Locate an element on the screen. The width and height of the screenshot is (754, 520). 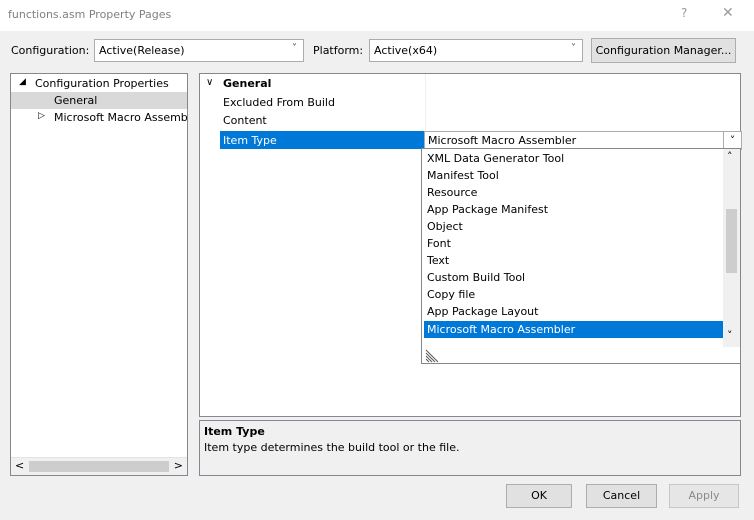
property-row-item-type: Item Type Microsoft Macro Assembler ˅ is located at coordinates (471, 140).